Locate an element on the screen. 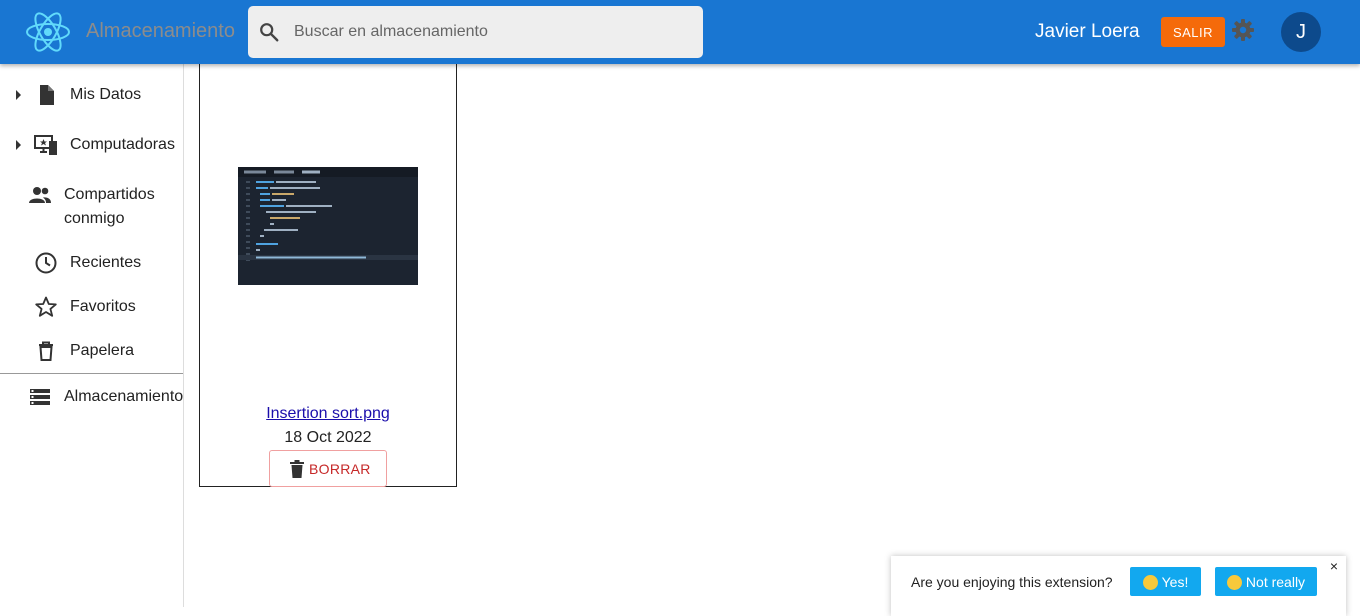  people-icon is located at coordinates (40, 195).